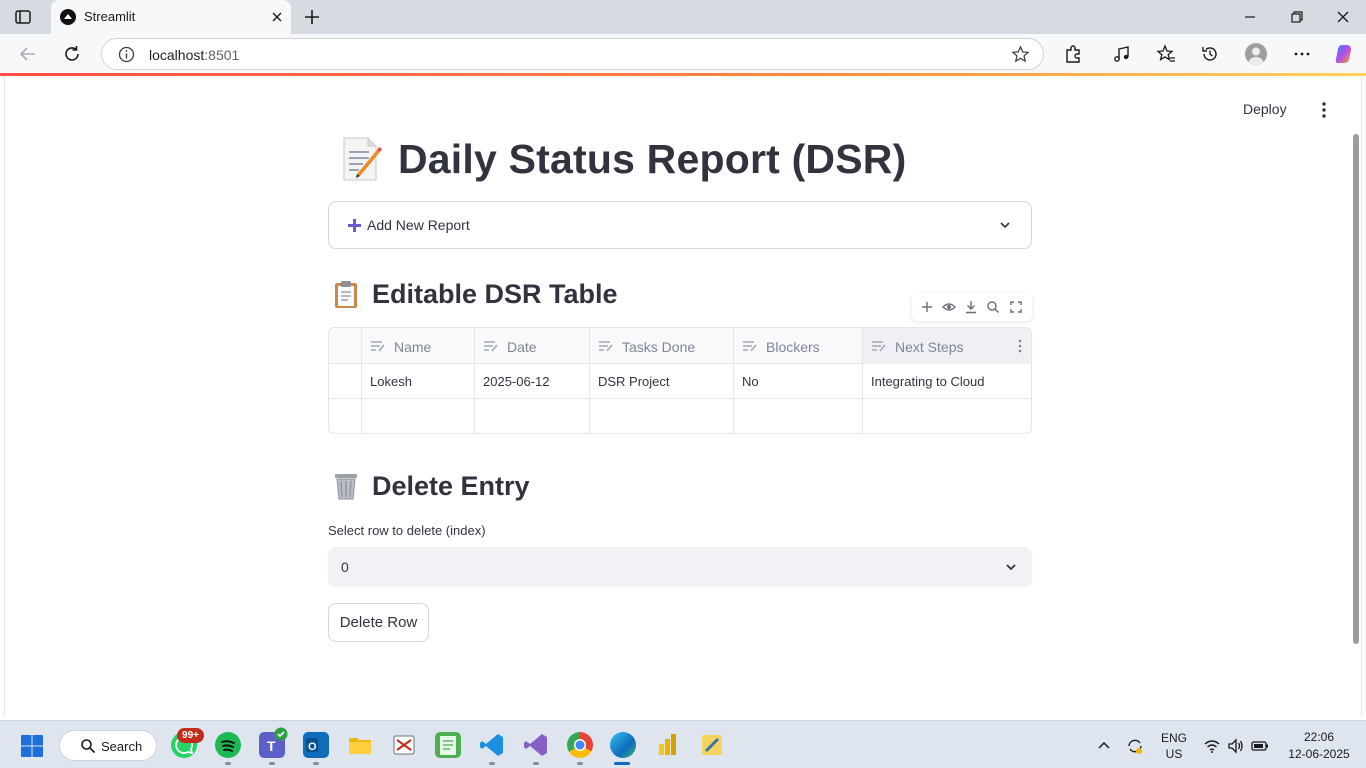 The image size is (1366, 768). What do you see at coordinates (72, 54) in the screenshot?
I see `refresh-icon` at bounding box center [72, 54].